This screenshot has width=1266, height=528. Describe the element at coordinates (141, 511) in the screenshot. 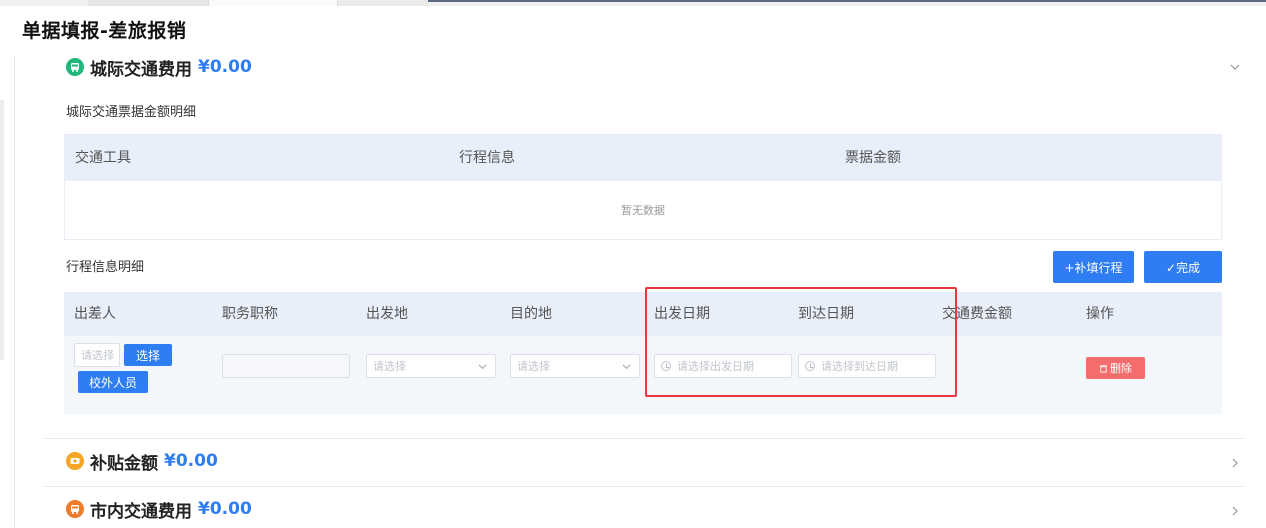

I see `section-citytransport-title: 市内交通费用` at that location.